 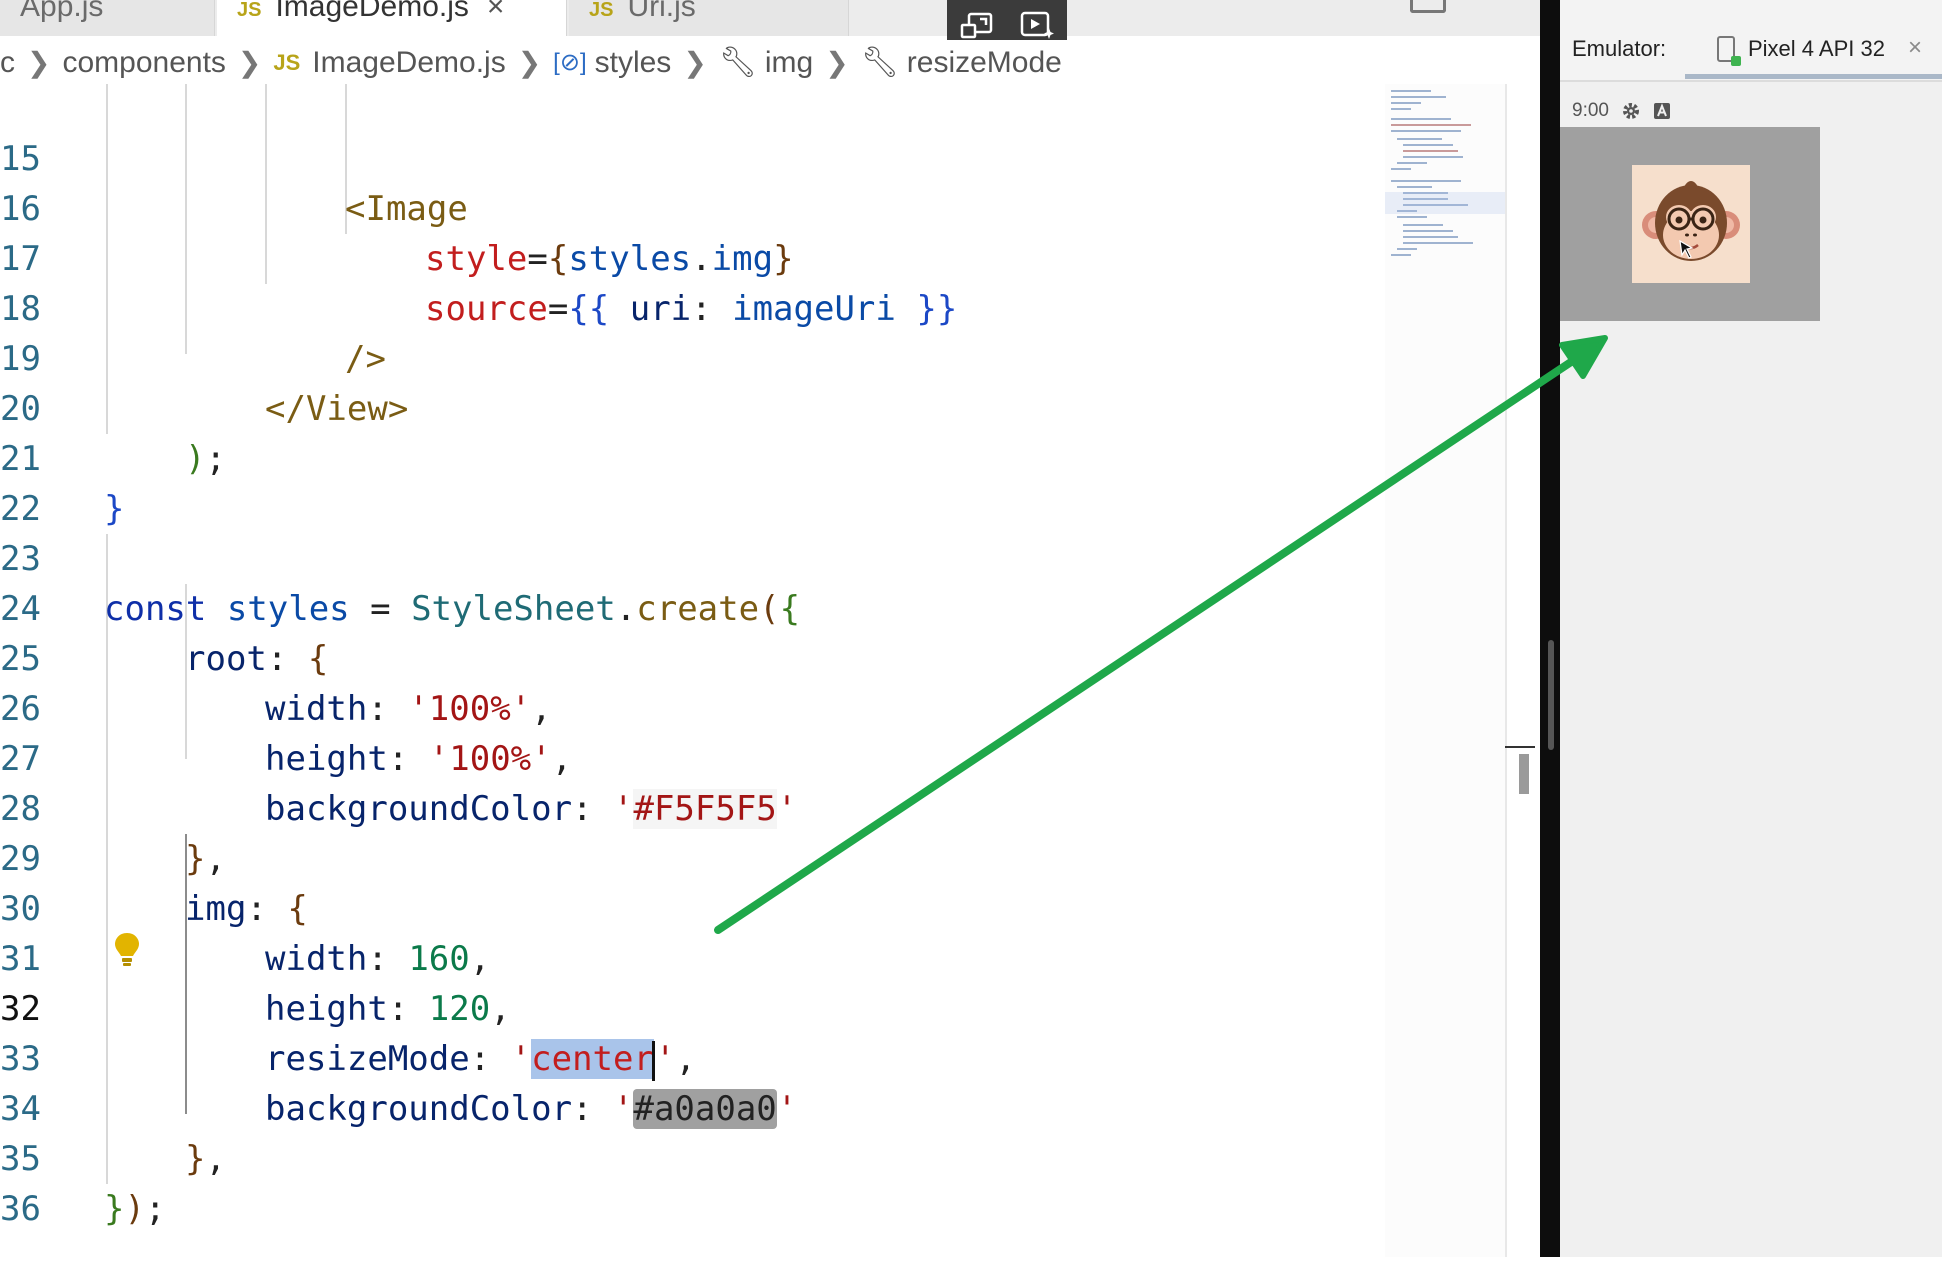 I want to click on minimap, so click(x=1445, y=670).